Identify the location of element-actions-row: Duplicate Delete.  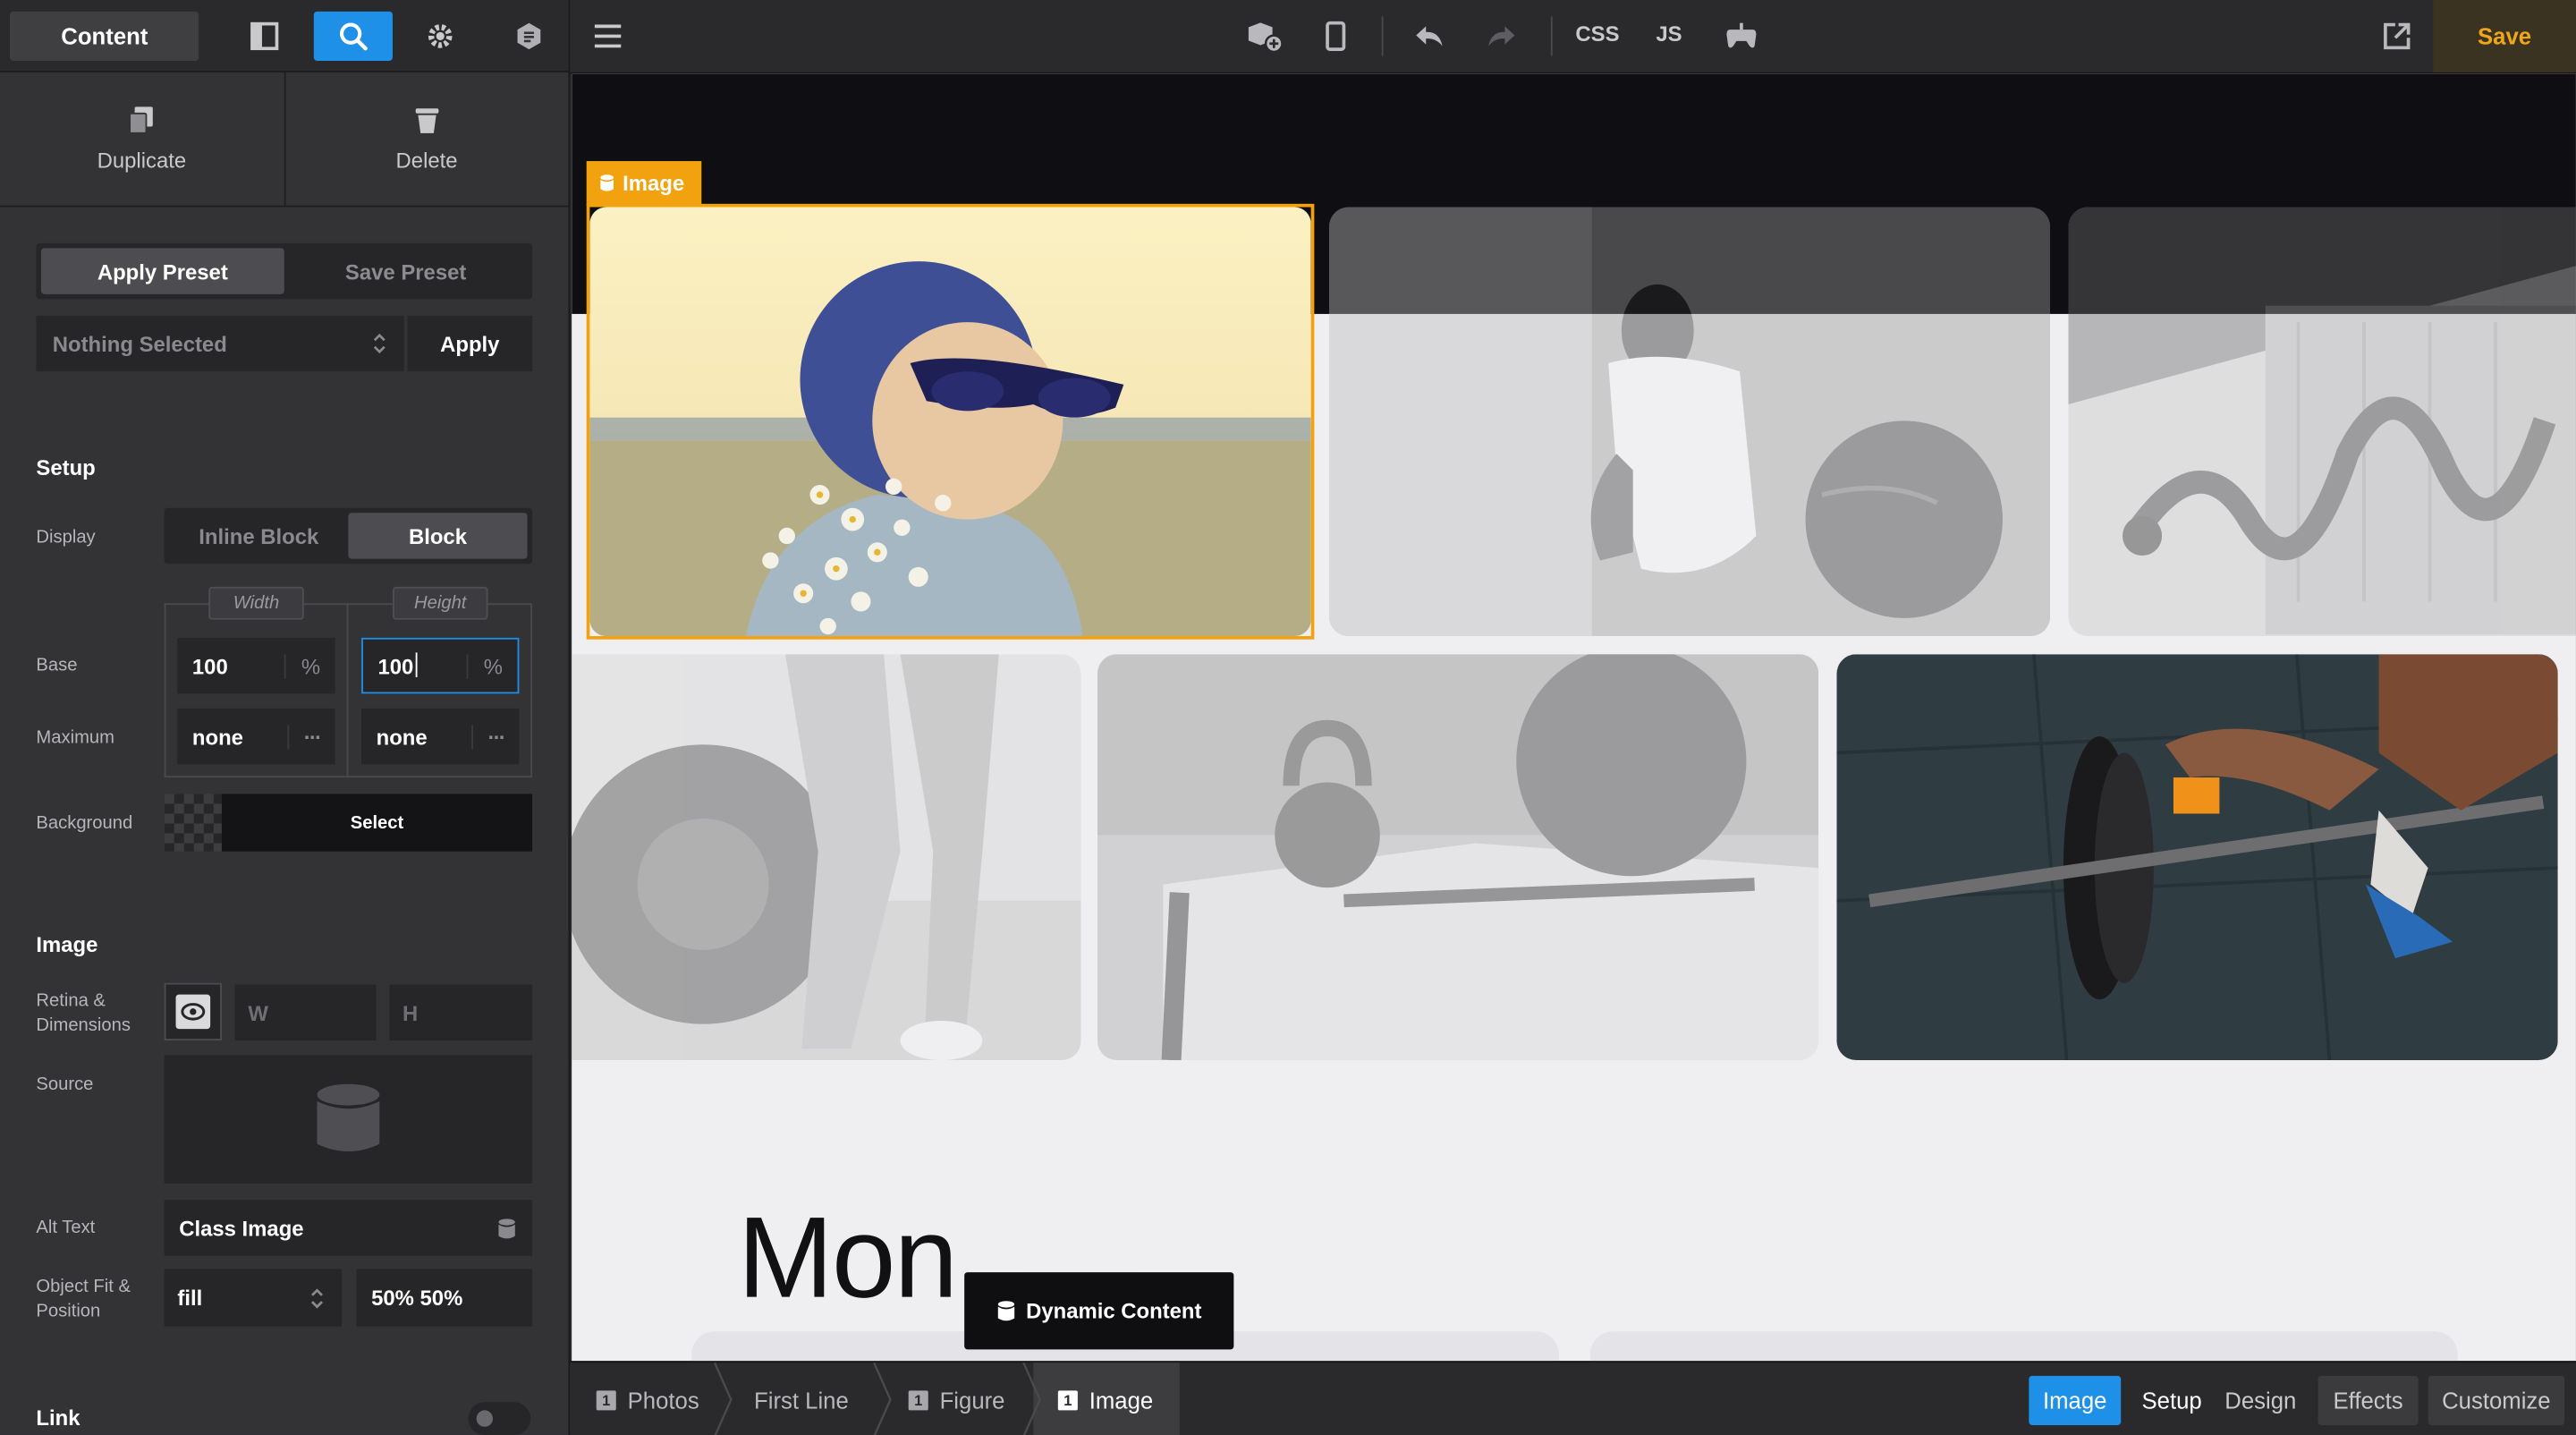
(284, 140).